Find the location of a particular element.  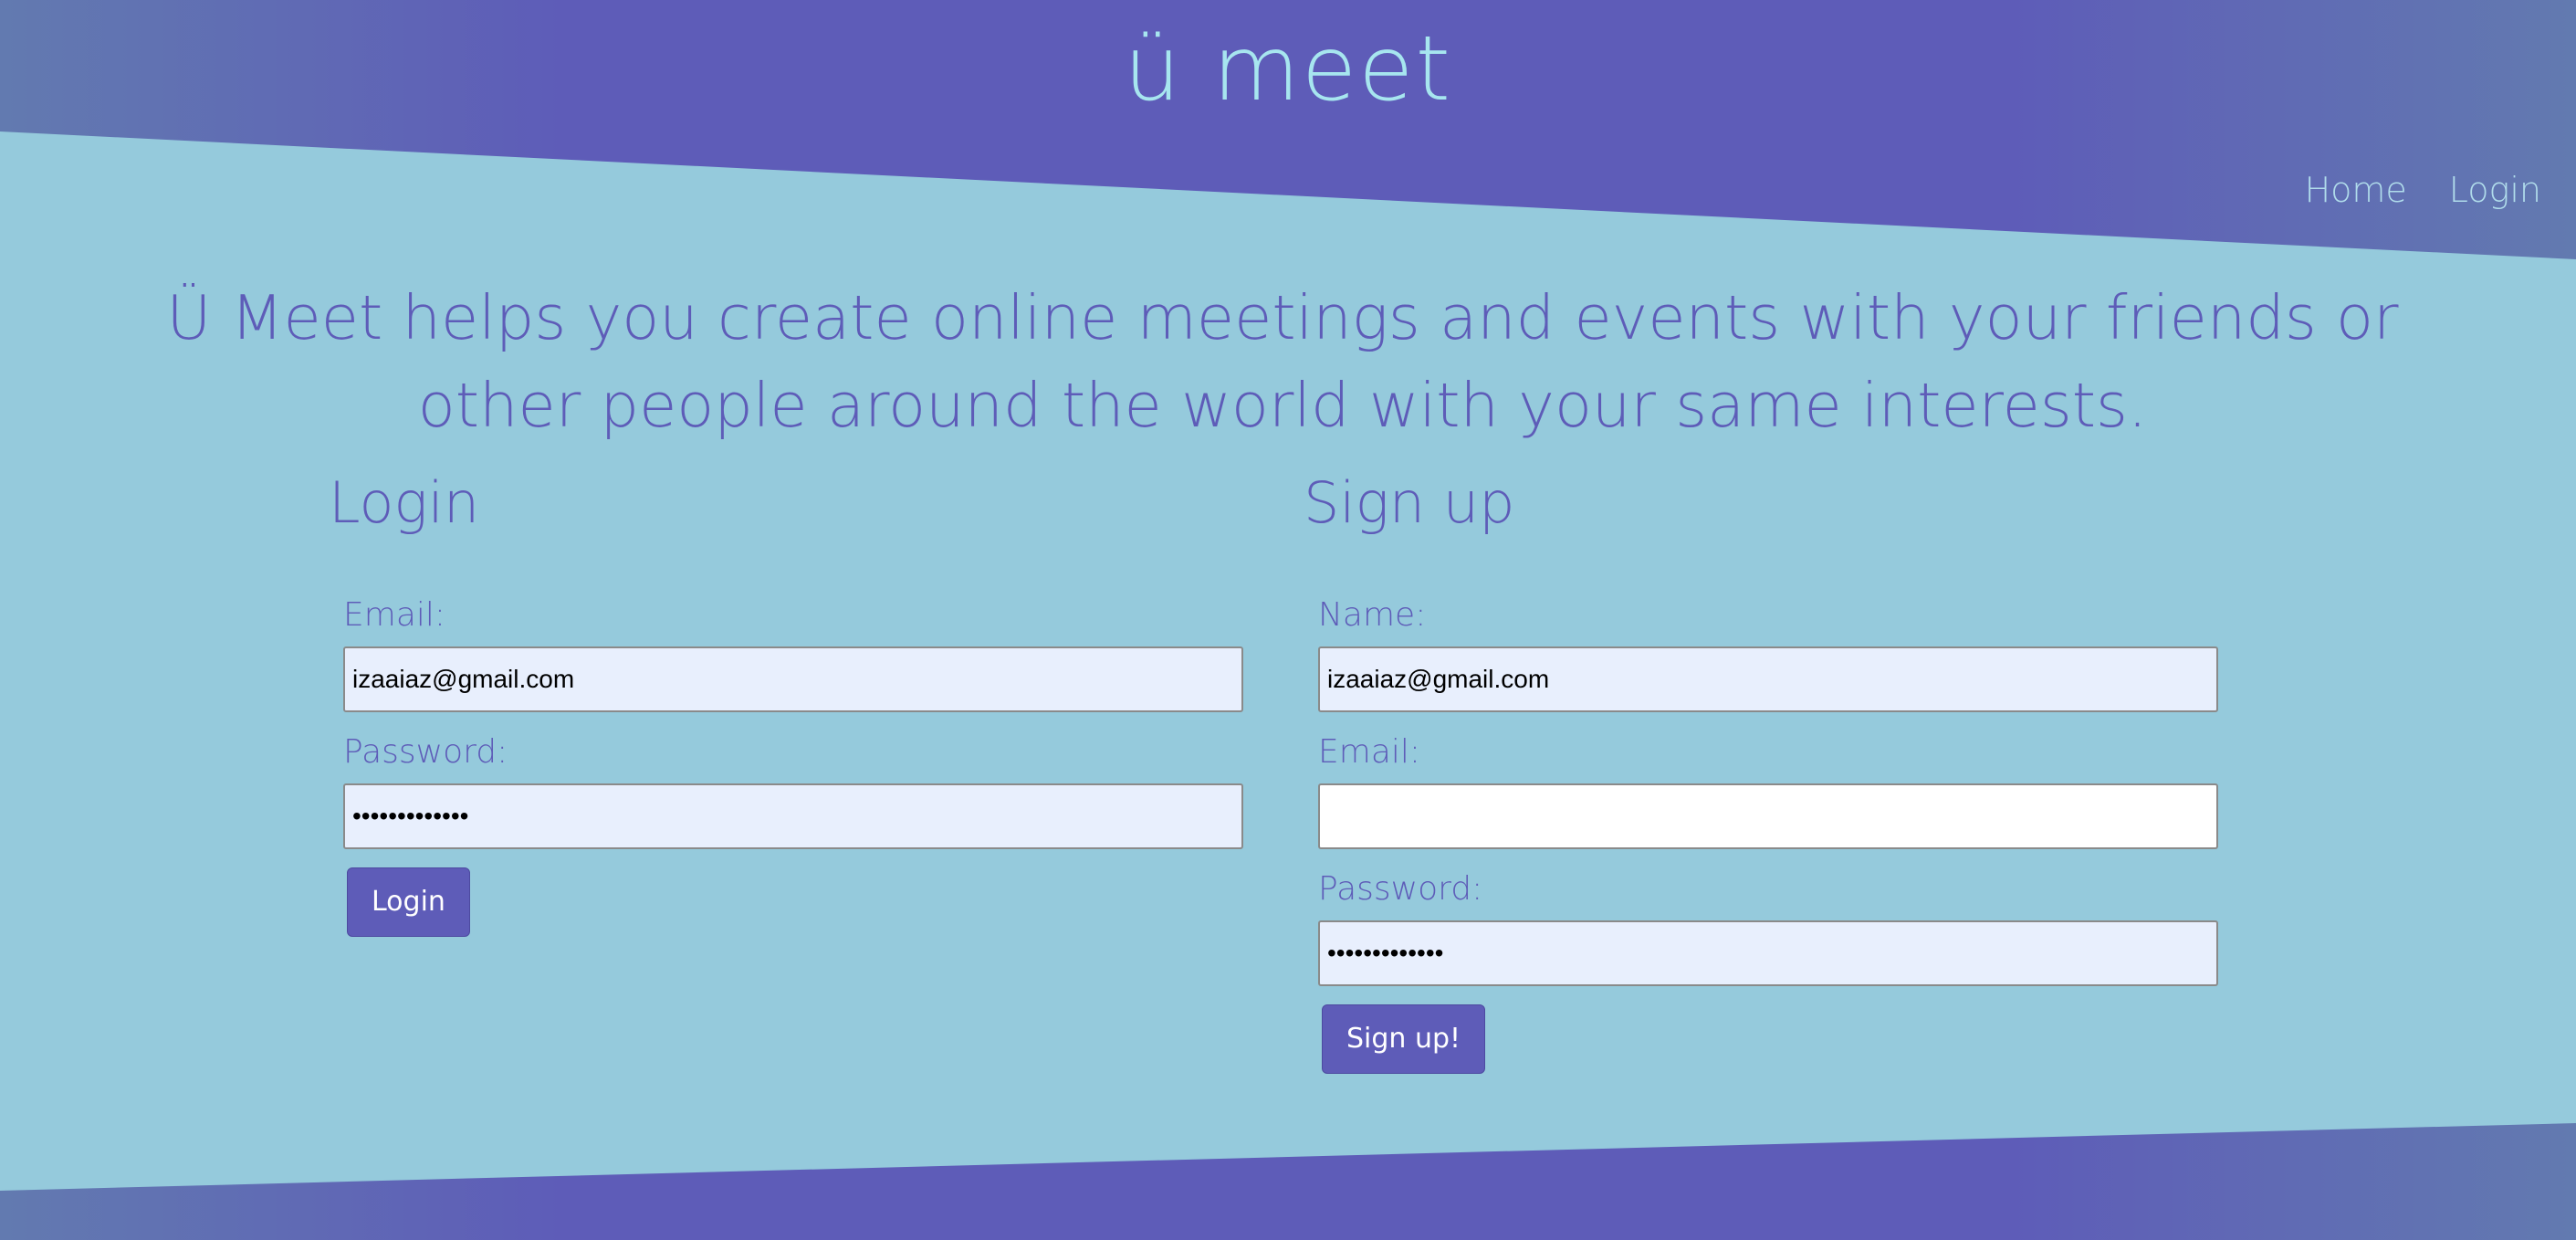

login-password-field-group: Password: is located at coordinates (793, 789).